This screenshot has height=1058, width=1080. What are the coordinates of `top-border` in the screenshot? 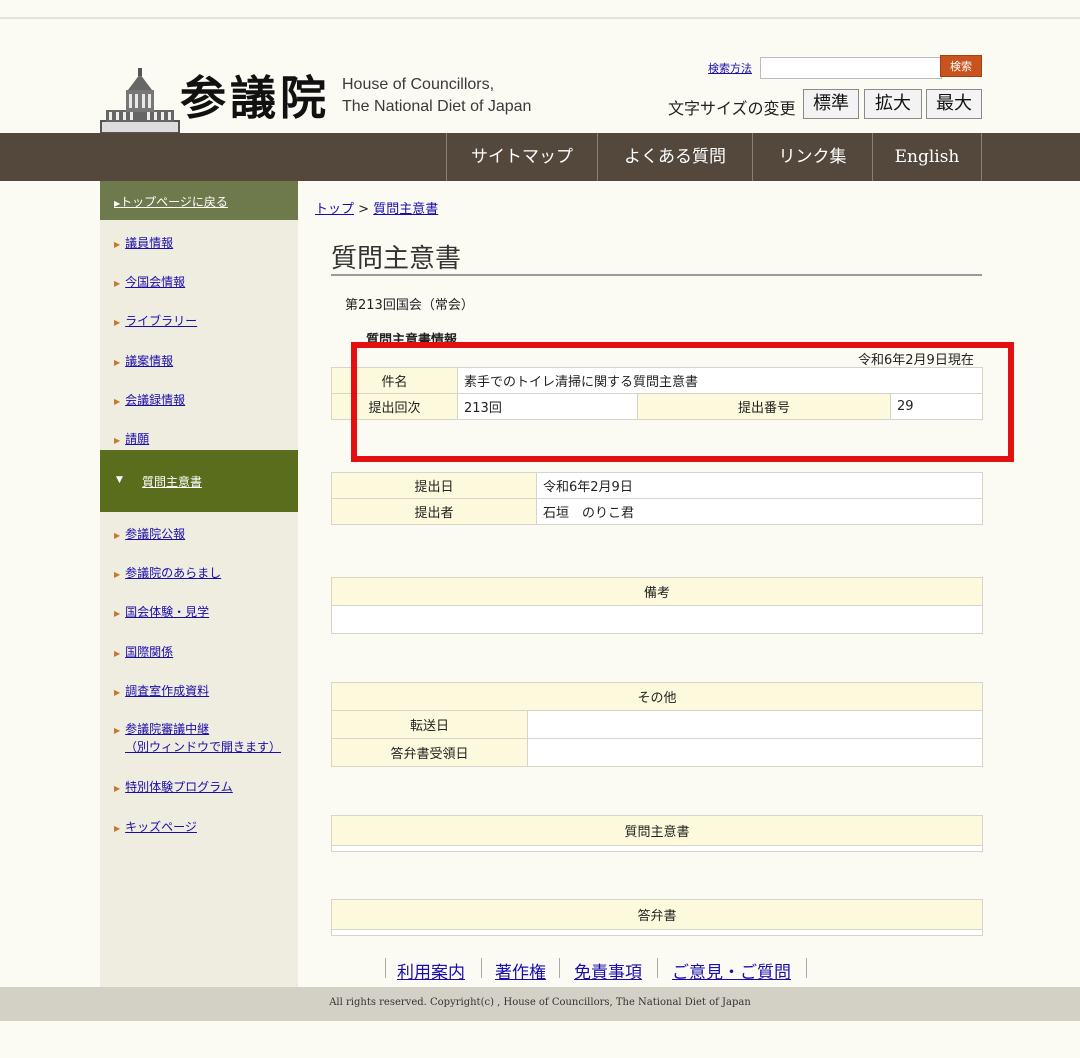 It's located at (540, 18).